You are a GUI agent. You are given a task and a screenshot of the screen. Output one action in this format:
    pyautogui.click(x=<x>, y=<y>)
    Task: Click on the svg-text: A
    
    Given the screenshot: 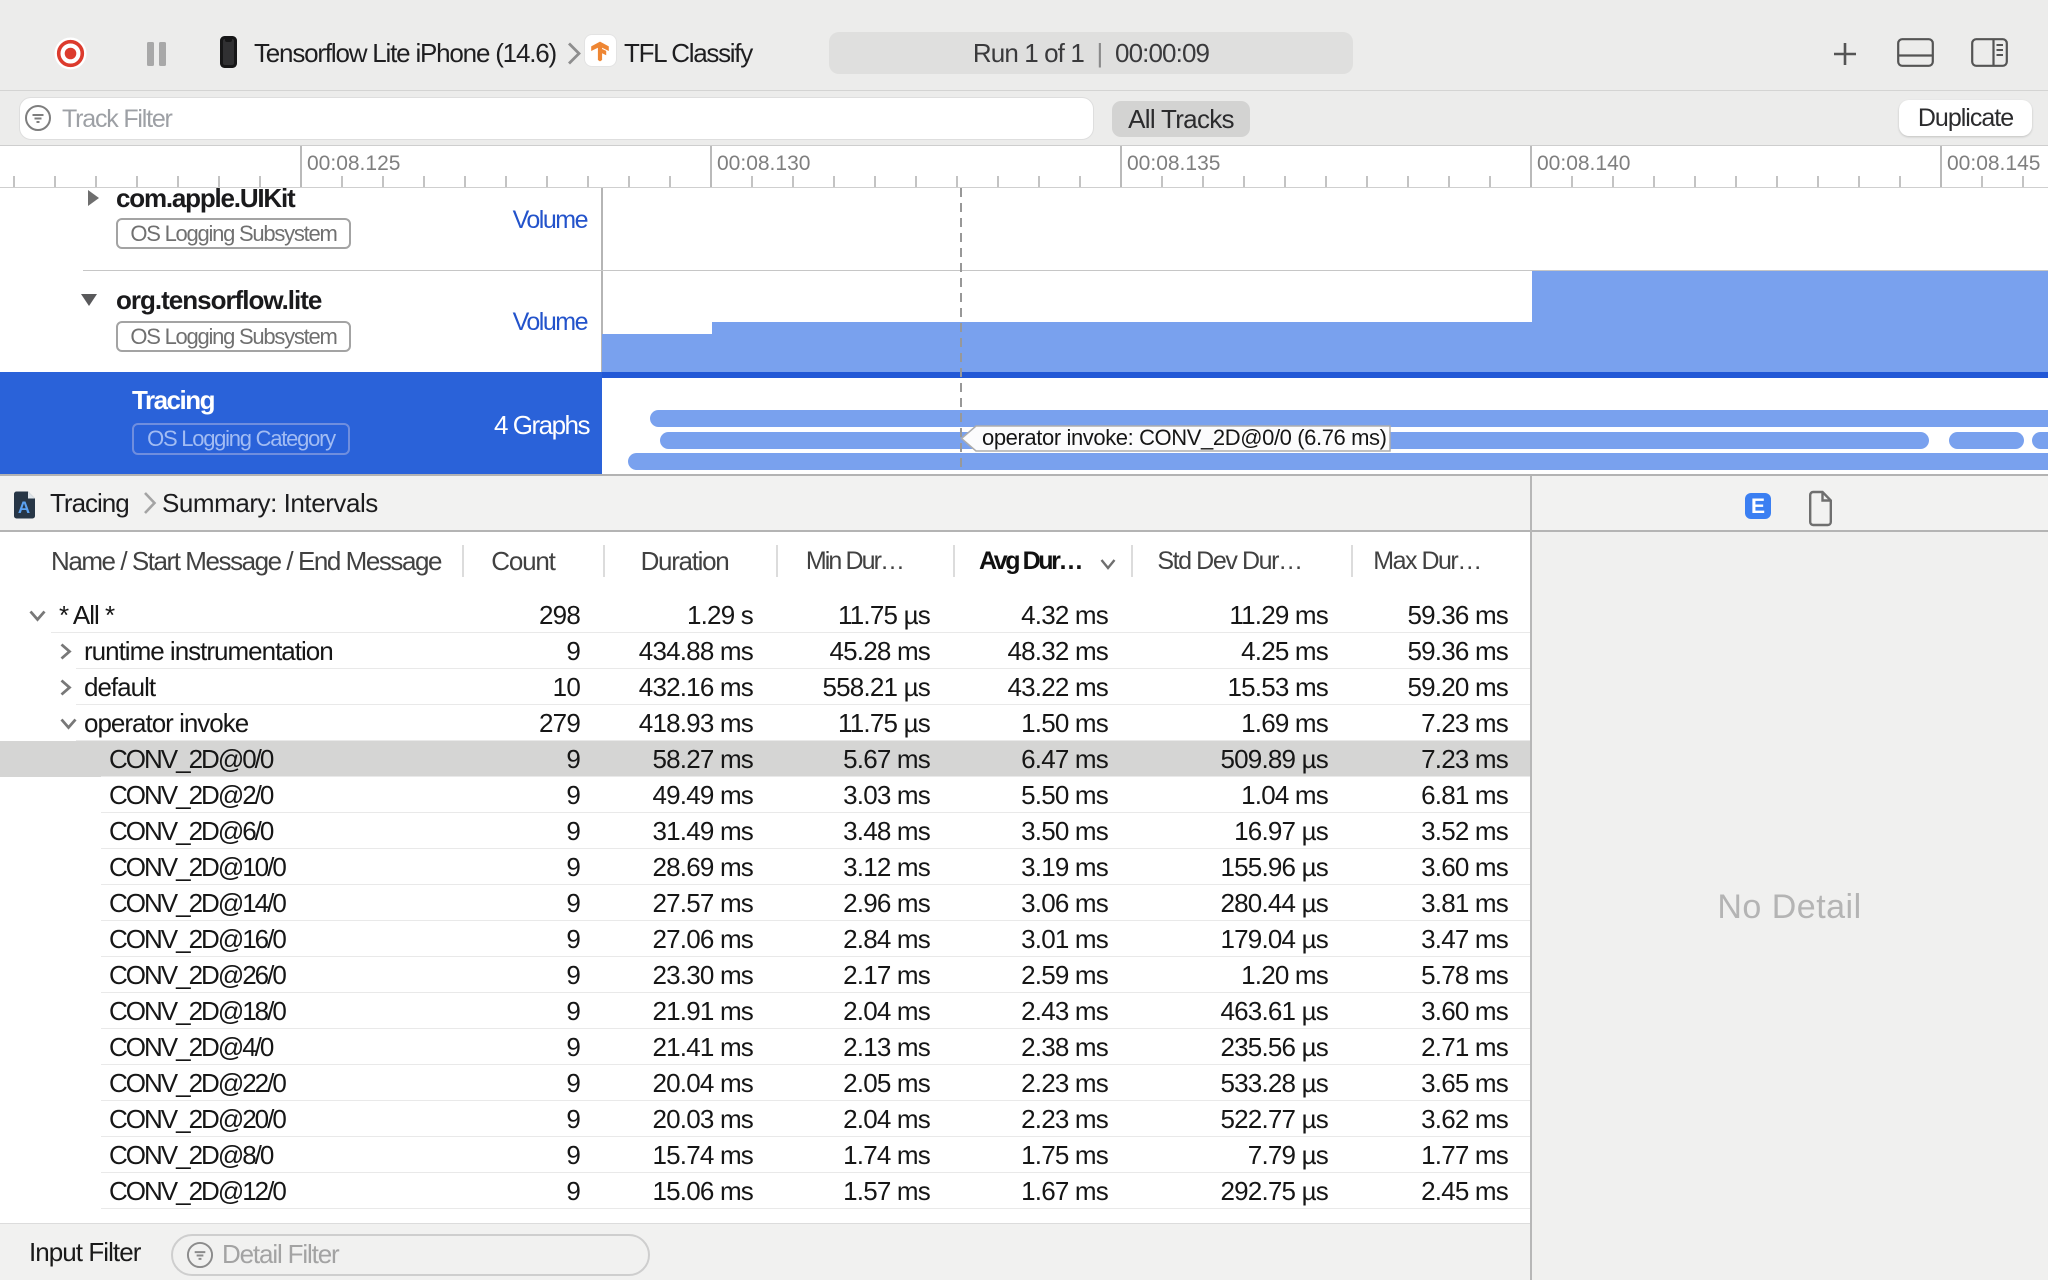 What is the action you would take?
    pyautogui.click(x=24, y=507)
    